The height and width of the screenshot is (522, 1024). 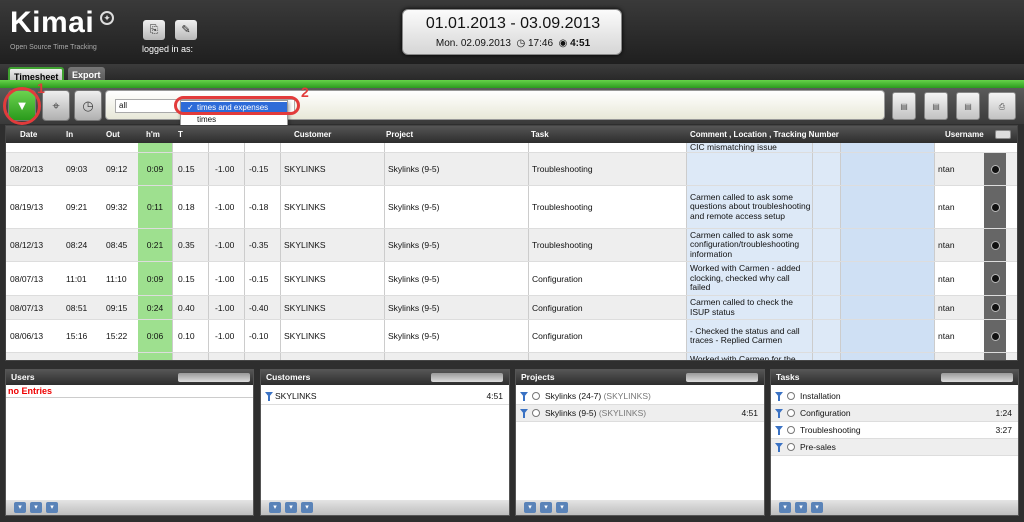 What do you see at coordinates (1003, 134) in the screenshot?
I see `column-toggle-icon` at bounding box center [1003, 134].